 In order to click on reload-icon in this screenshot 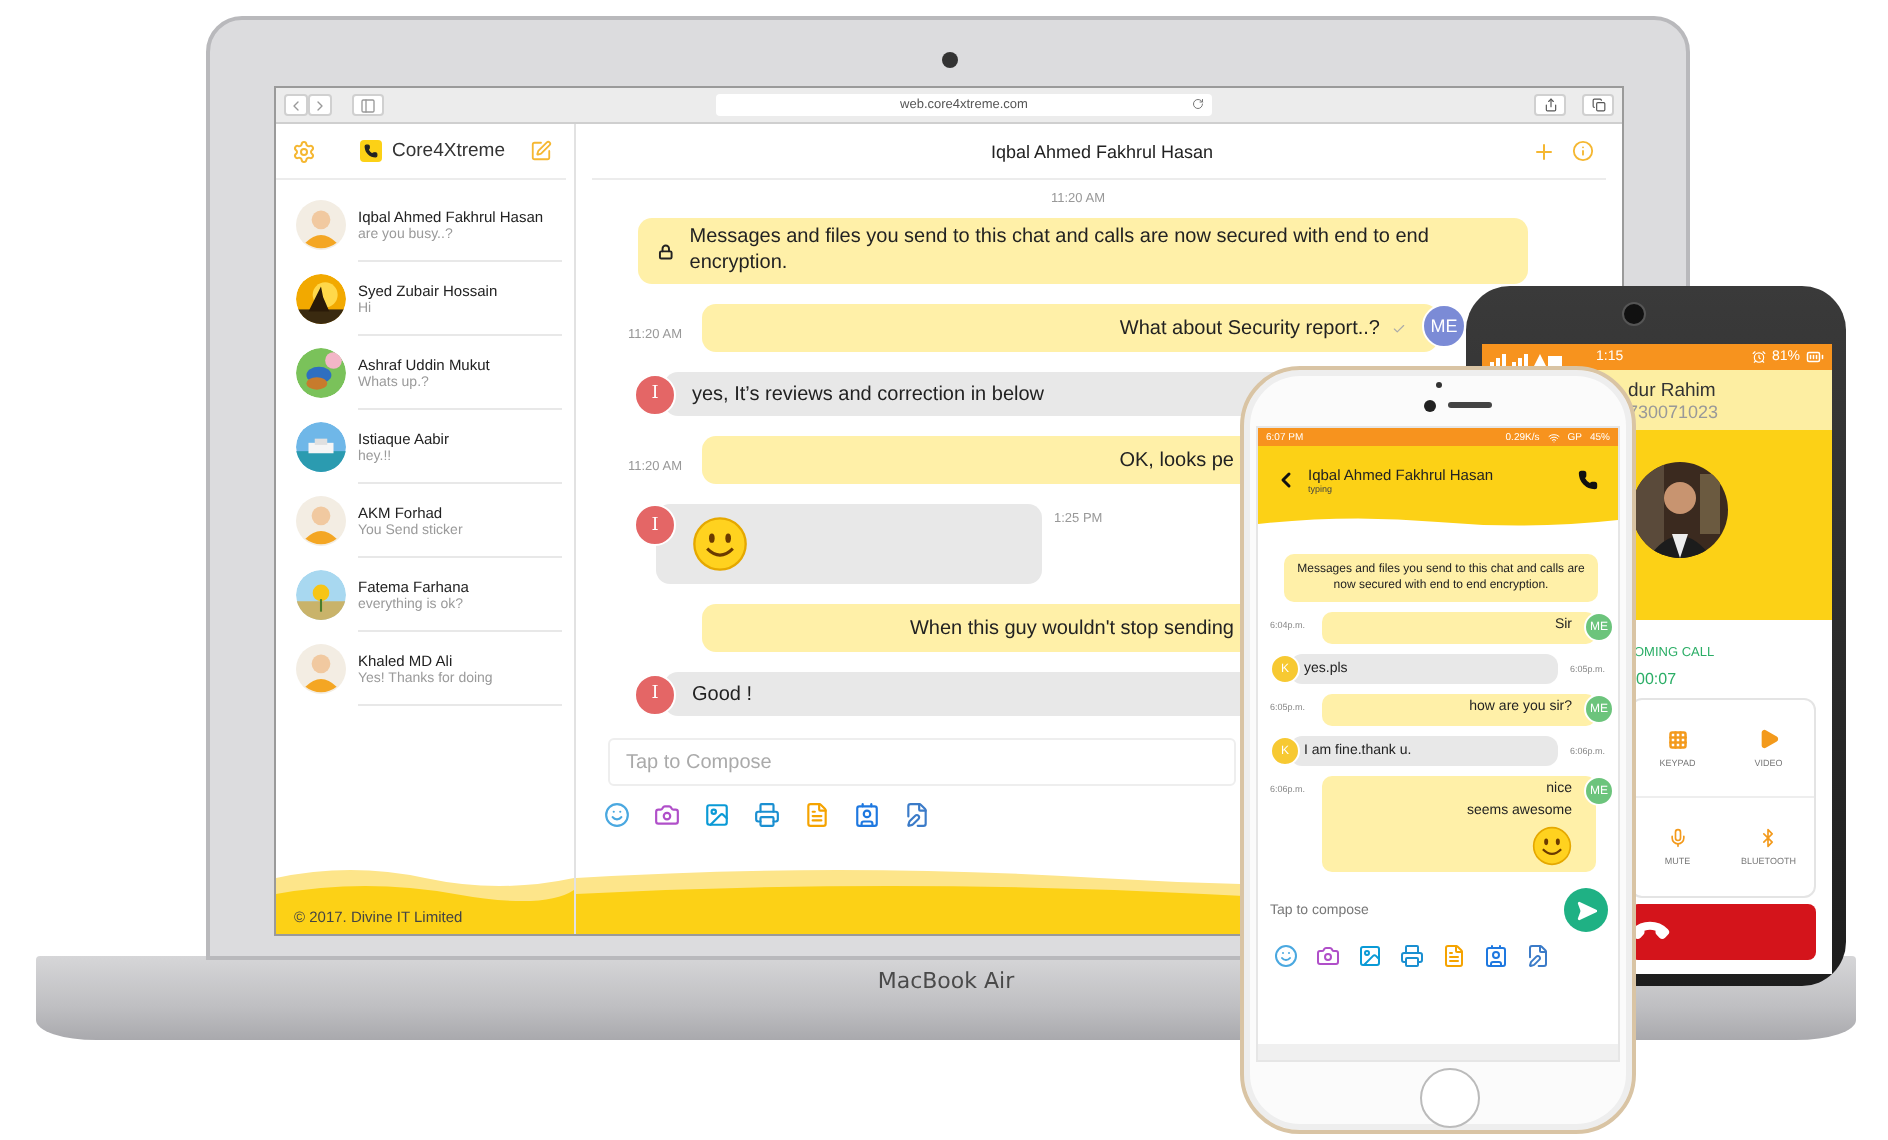, I will do `click(1198, 104)`.